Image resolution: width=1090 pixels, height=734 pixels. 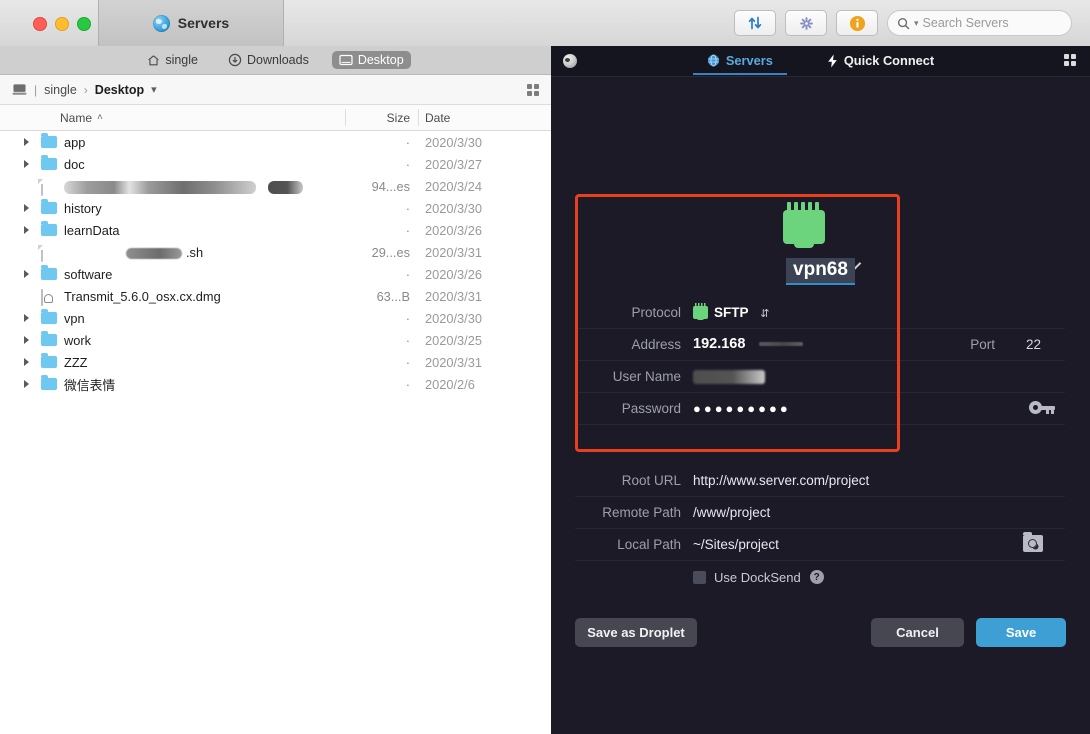 I want to click on tab-servers: Servers, so click(x=740, y=61).